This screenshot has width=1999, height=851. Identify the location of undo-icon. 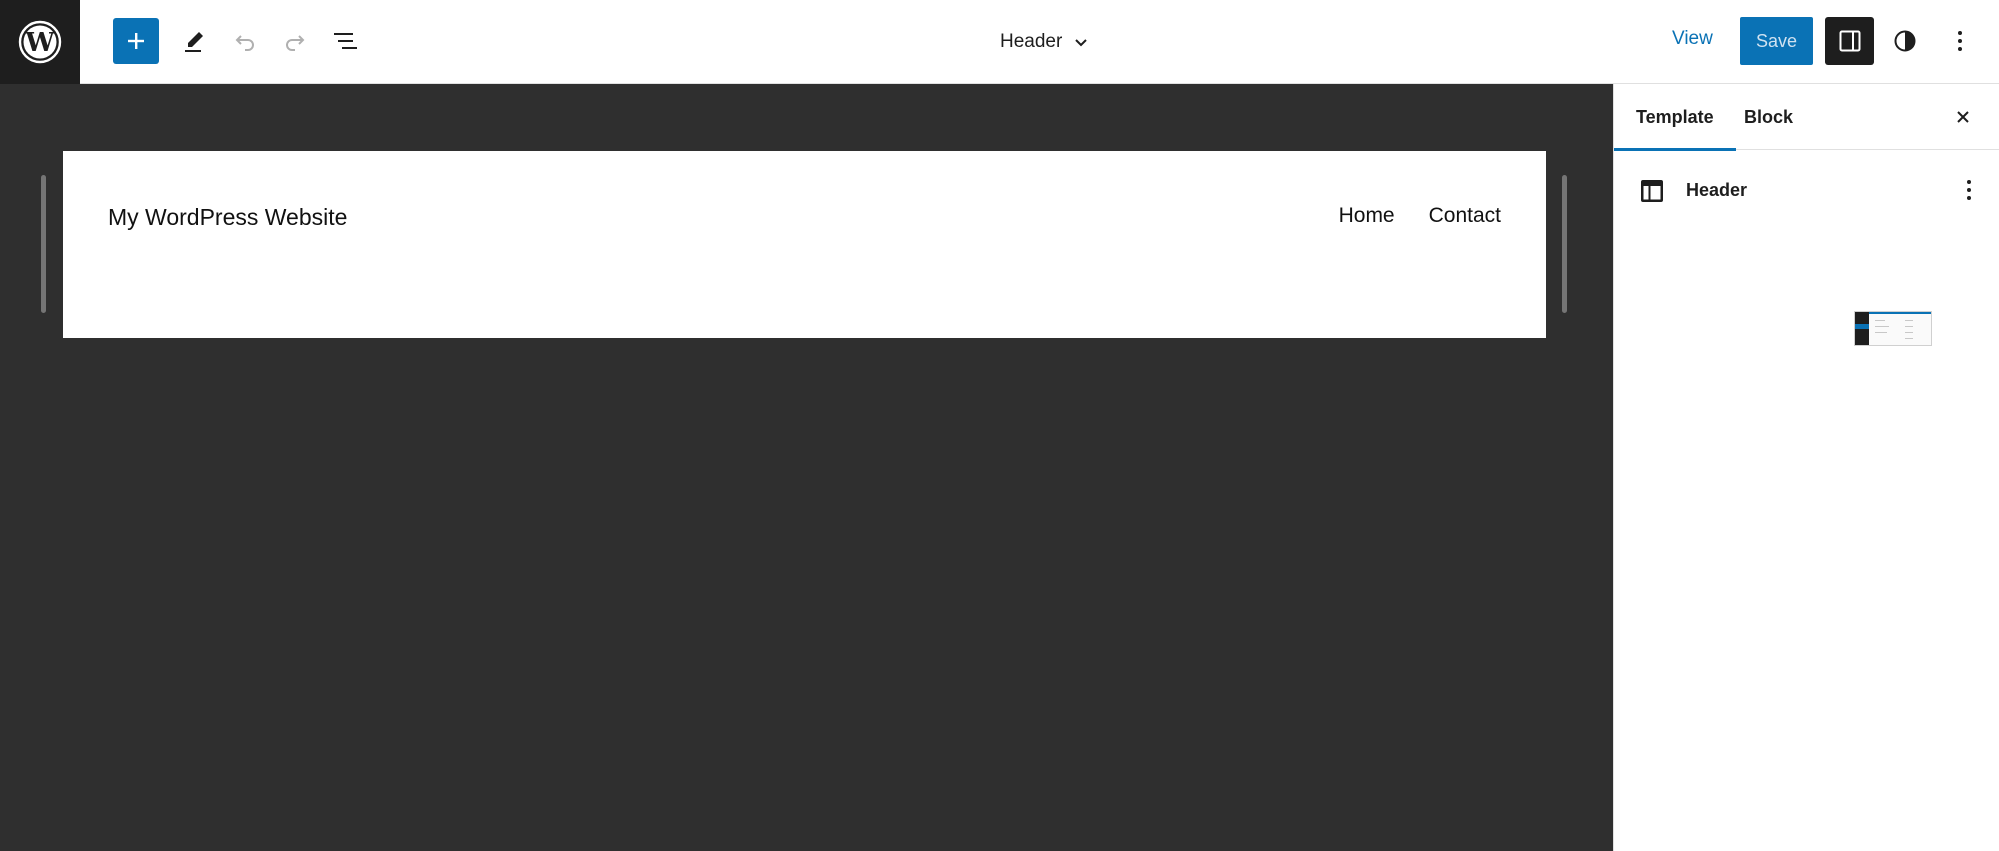
(244, 43).